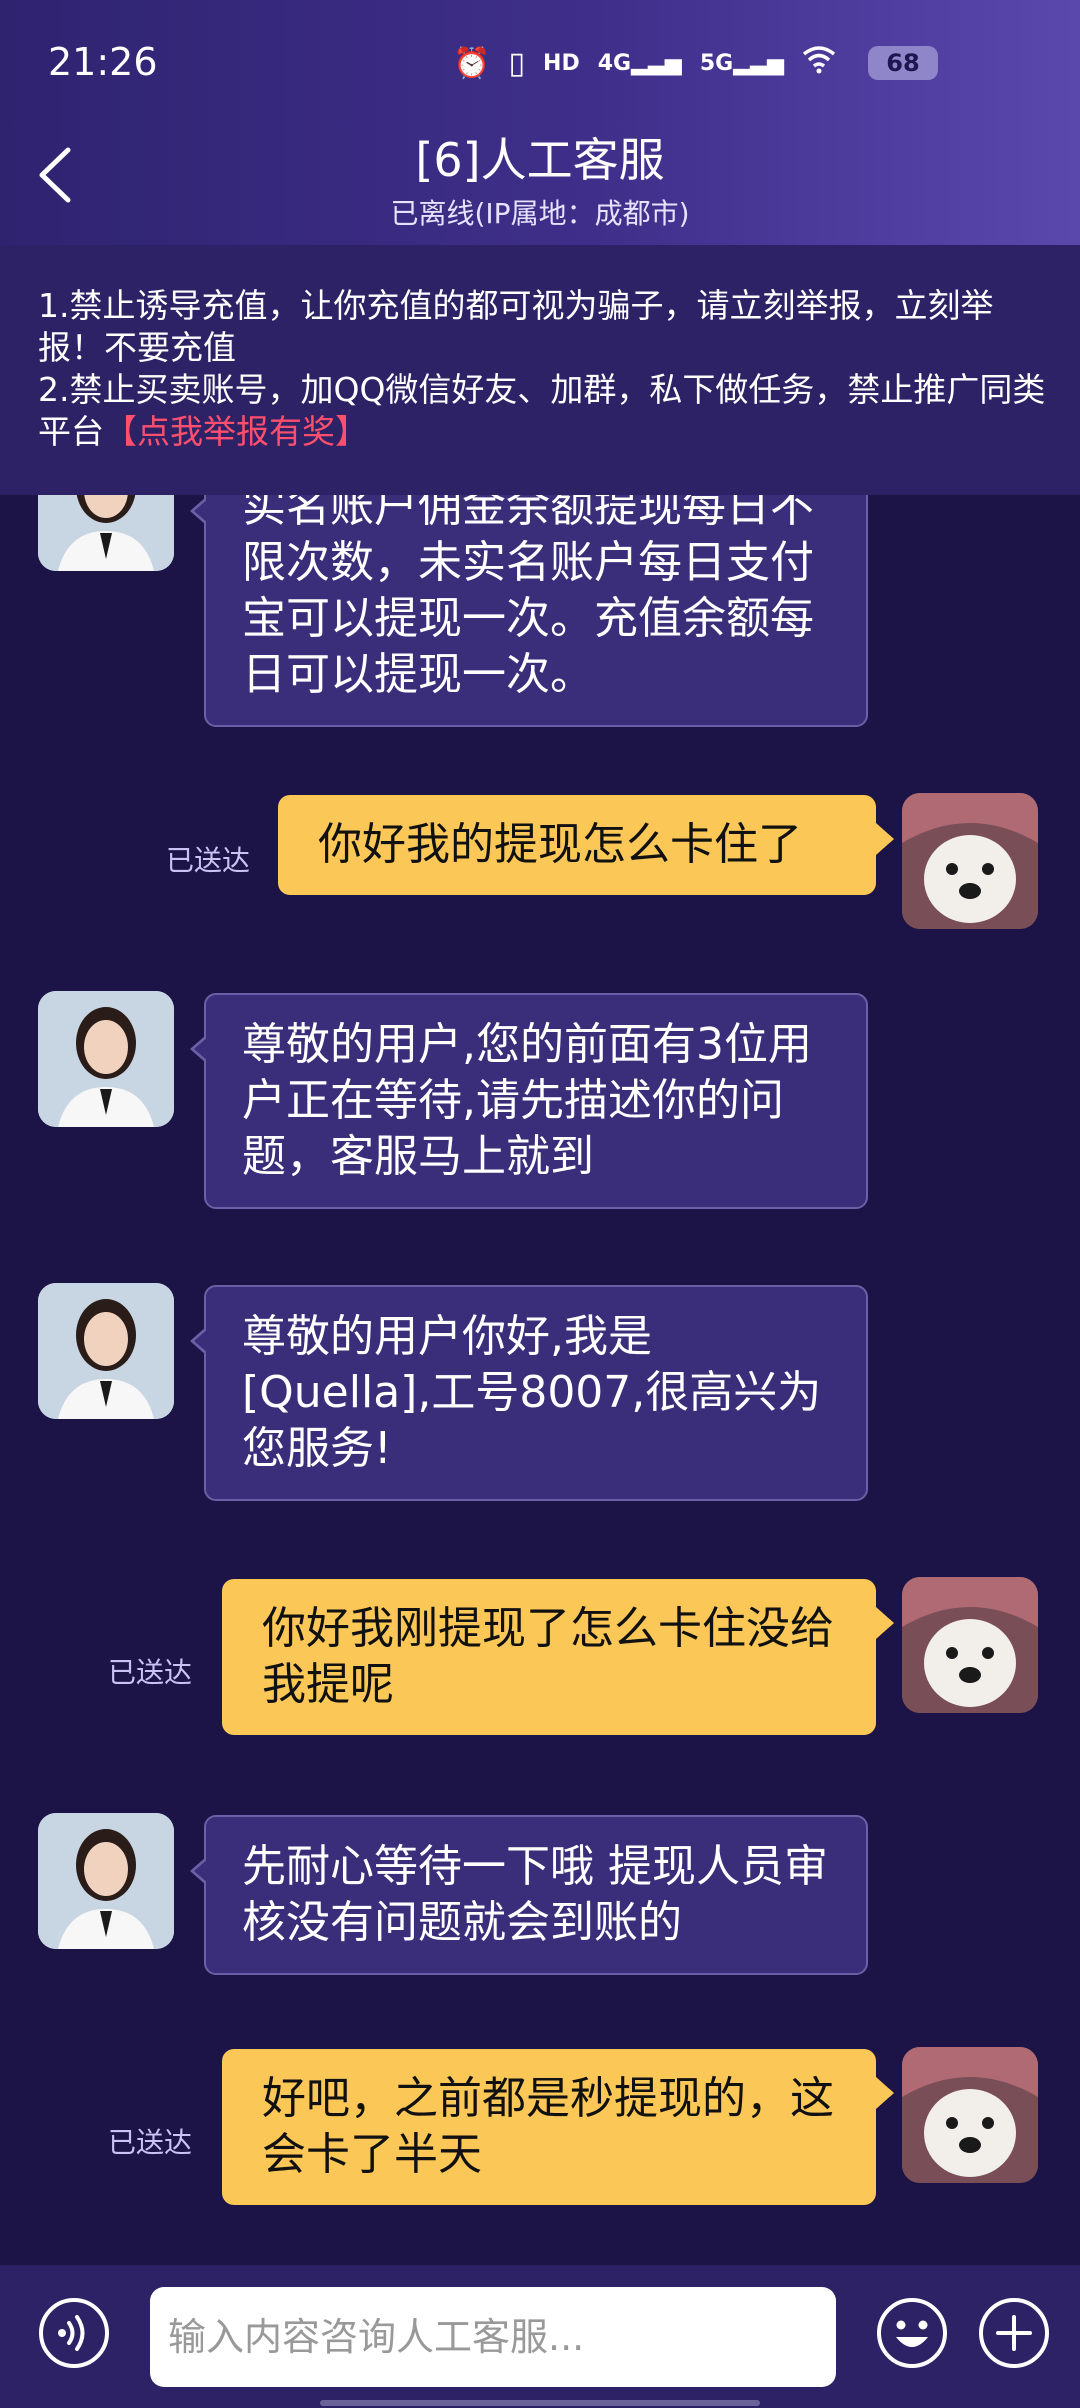 The height and width of the screenshot is (2408, 1080). I want to click on status-icons: ⏰ ▯ HD 4G▂▃▅ 5G▂▃▅, so click(696, 63).